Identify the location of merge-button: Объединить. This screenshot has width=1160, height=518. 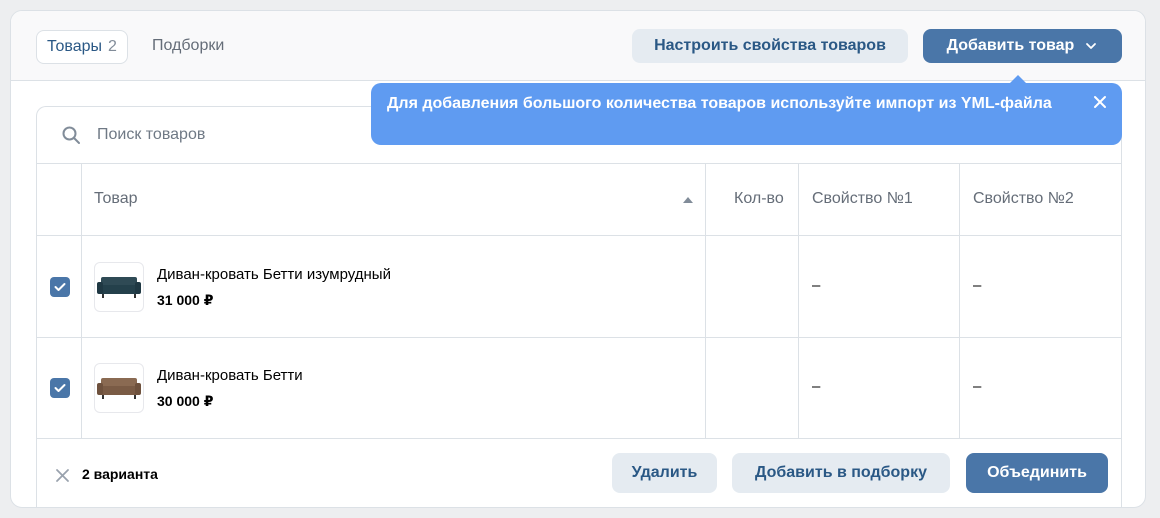
(1037, 473).